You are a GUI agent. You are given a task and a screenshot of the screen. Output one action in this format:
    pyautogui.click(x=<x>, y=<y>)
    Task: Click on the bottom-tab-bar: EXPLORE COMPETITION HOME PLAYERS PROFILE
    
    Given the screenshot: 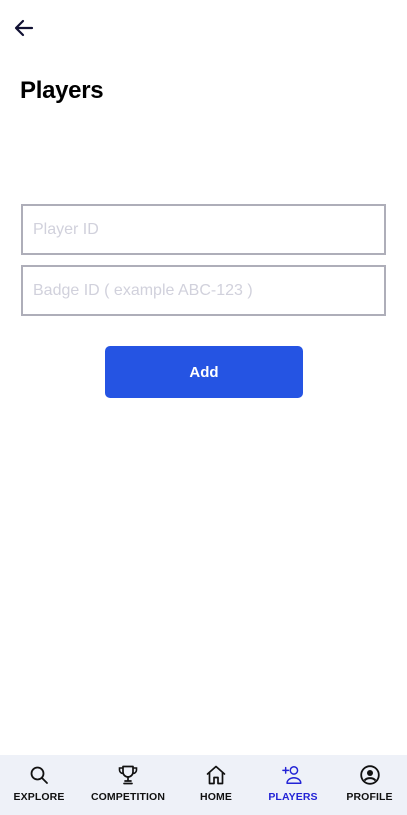 What is the action you would take?
    pyautogui.click(x=203, y=785)
    